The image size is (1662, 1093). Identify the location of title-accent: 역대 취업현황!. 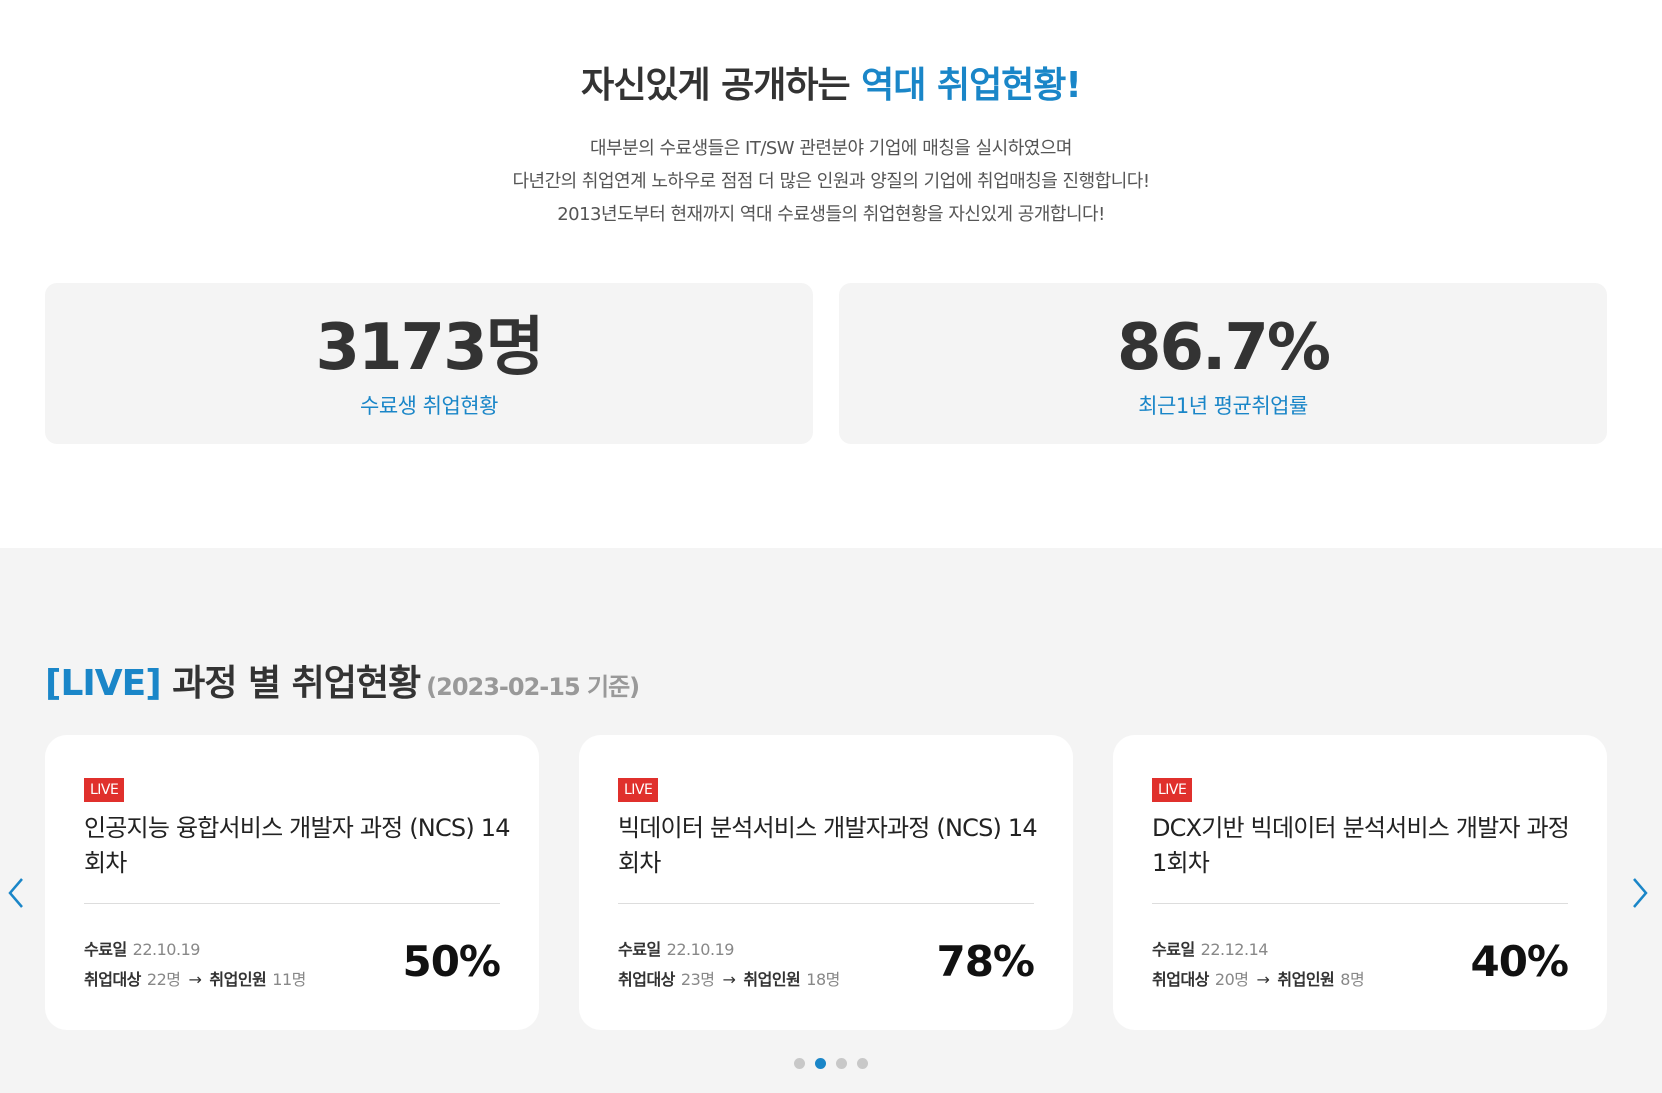
(971, 85).